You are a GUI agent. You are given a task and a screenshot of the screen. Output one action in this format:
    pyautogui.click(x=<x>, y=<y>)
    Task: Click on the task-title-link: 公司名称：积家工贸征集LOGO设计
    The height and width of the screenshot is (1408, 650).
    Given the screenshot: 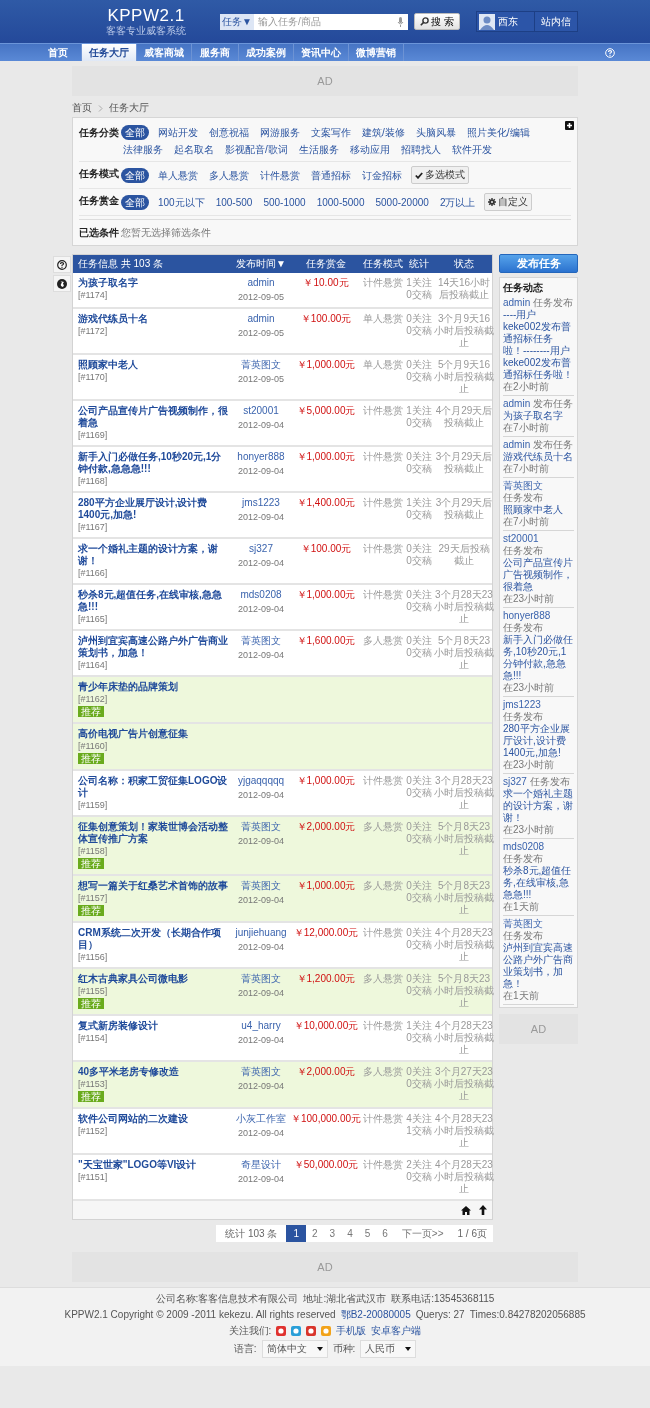 What is the action you would take?
    pyautogui.click(x=153, y=787)
    